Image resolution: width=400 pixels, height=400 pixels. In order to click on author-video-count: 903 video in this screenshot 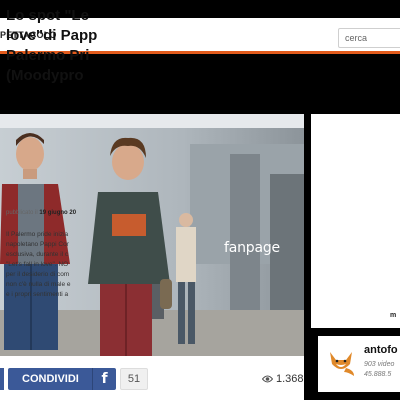, I will do `click(379, 364)`.